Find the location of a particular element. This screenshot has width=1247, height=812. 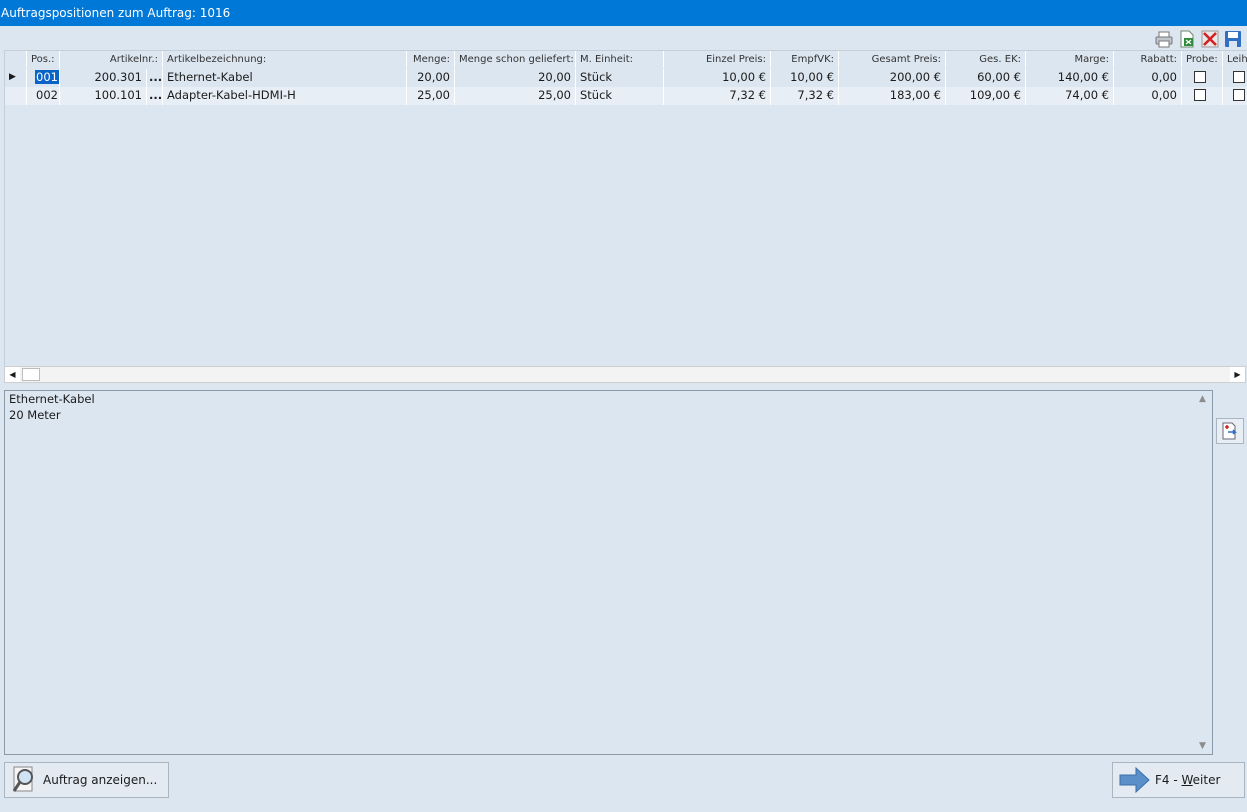

bezeichnung-cell: Adapter-Kabel-HDMI-H is located at coordinates (285, 96).